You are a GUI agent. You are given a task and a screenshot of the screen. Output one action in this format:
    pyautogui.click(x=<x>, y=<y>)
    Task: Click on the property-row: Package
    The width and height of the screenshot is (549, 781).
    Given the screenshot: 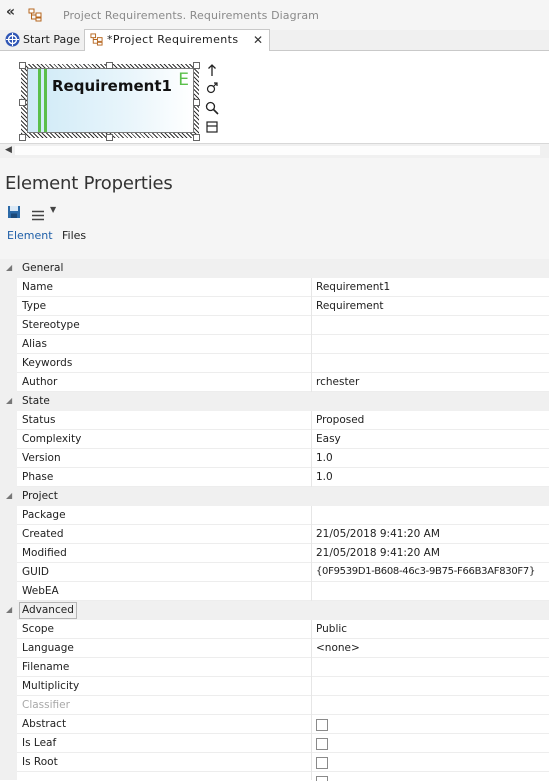 What is the action you would take?
    pyautogui.click(x=274, y=515)
    